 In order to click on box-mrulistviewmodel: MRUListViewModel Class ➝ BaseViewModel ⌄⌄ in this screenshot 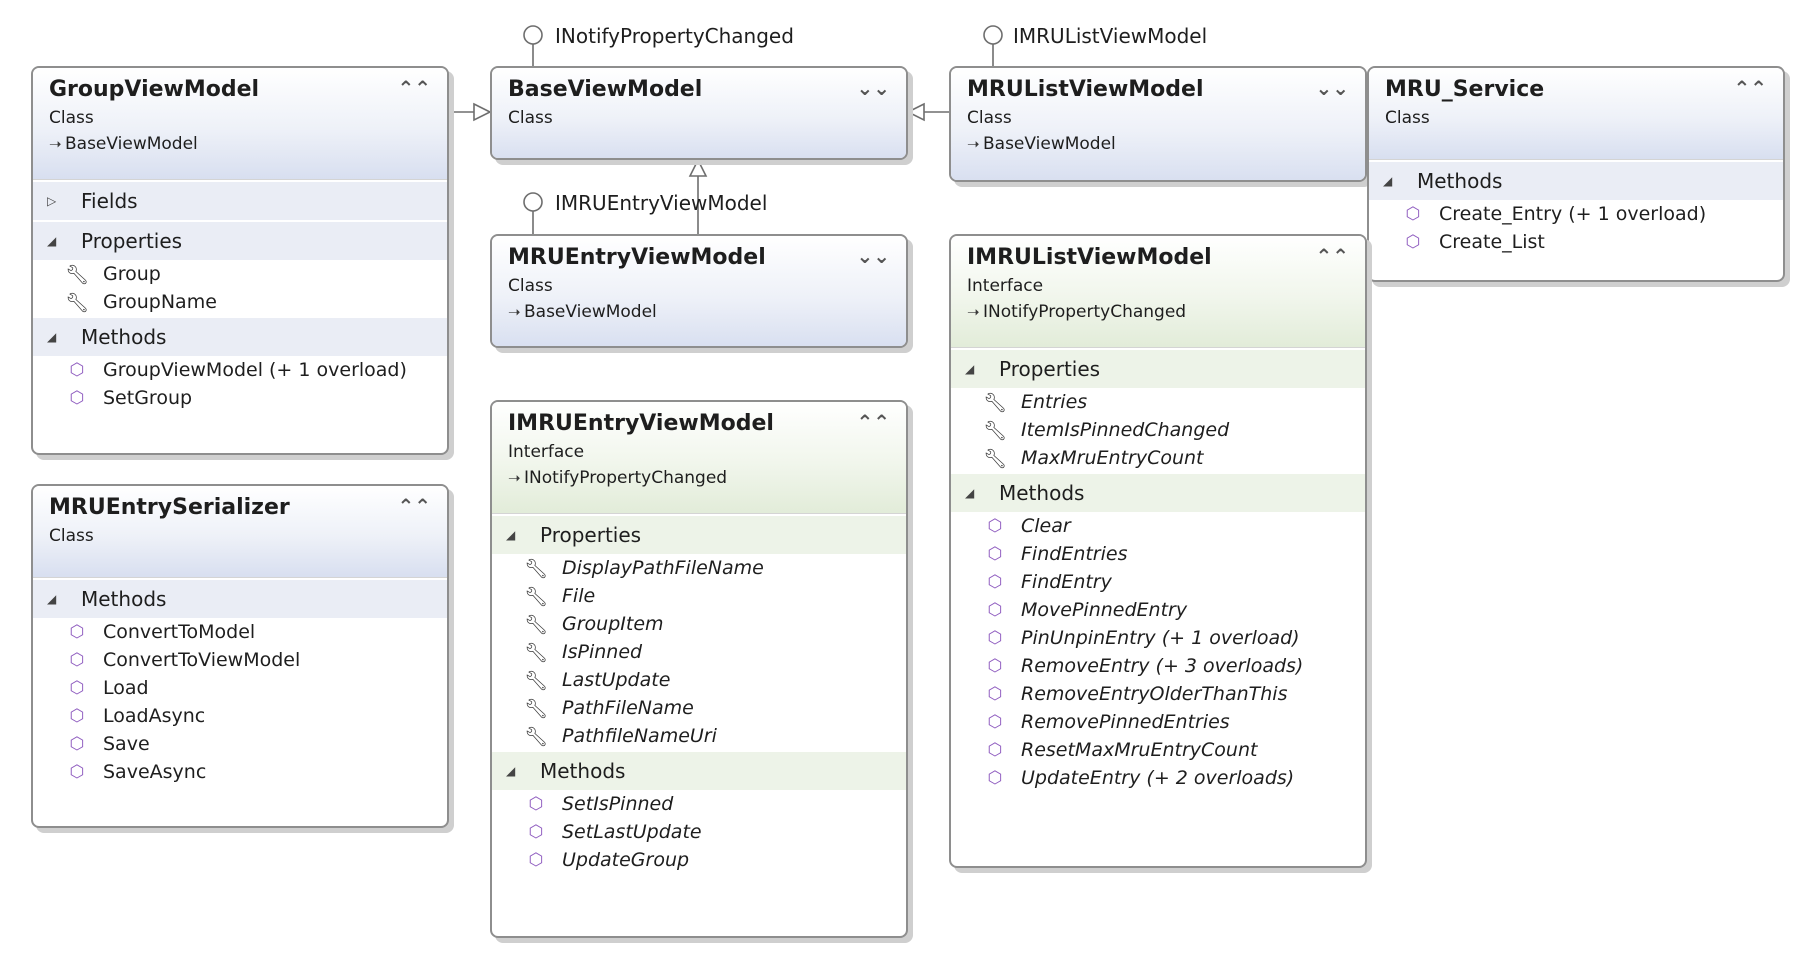, I will do `click(1158, 124)`.